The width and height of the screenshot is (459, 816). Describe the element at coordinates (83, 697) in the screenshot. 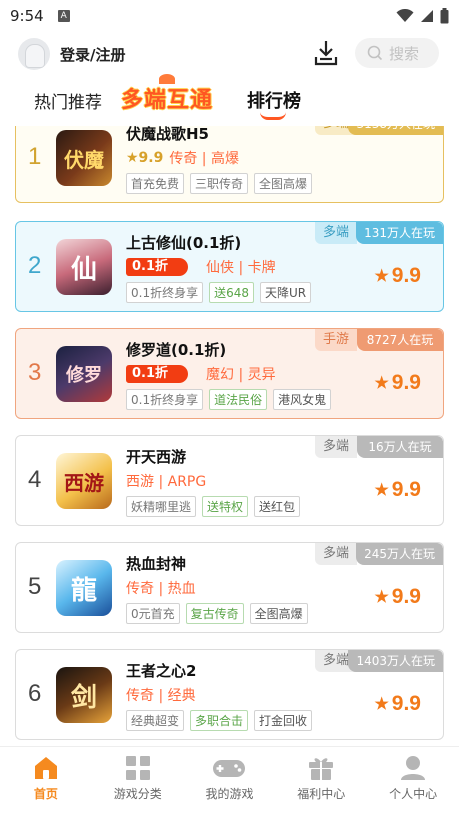

I see `thumb-text: 剑` at that location.